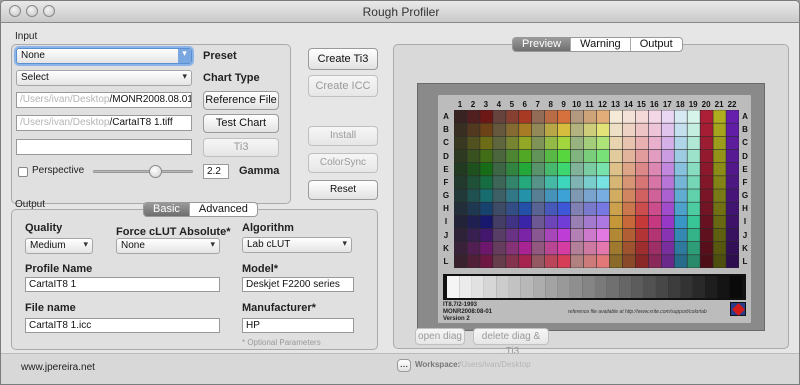 This screenshot has width=800, height=385. What do you see at coordinates (601, 44) in the screenshot?
I see `tab-warning: Warning` at bounding box center [601, 44].